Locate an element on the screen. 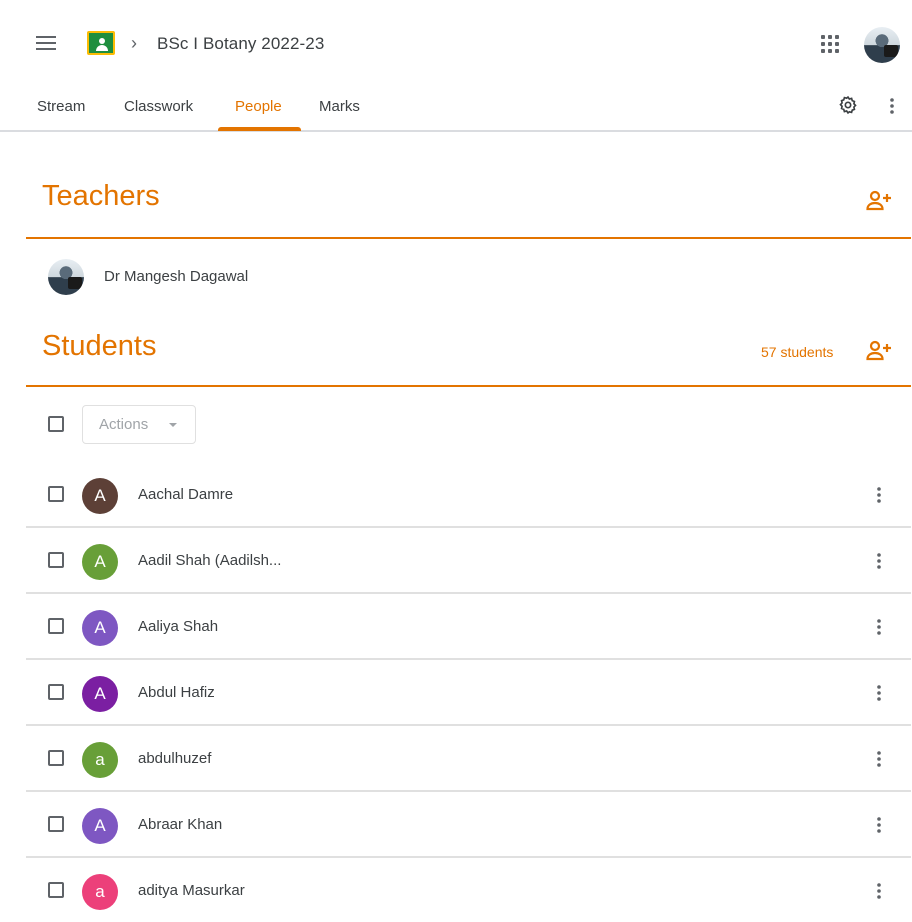  chevron-right-icon: › is located at coordinates (134, 43).